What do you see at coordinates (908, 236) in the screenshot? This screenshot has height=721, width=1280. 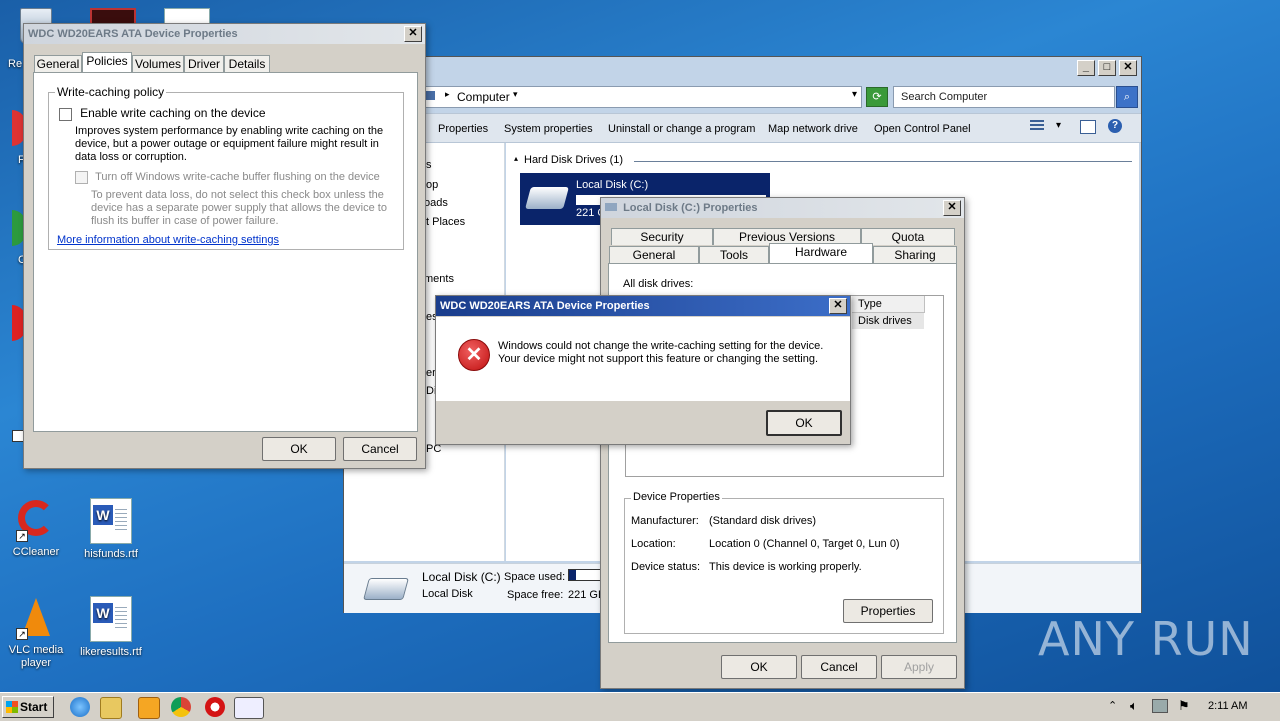 I see `tab-quota: Quota` at bounding box center [908, 236].